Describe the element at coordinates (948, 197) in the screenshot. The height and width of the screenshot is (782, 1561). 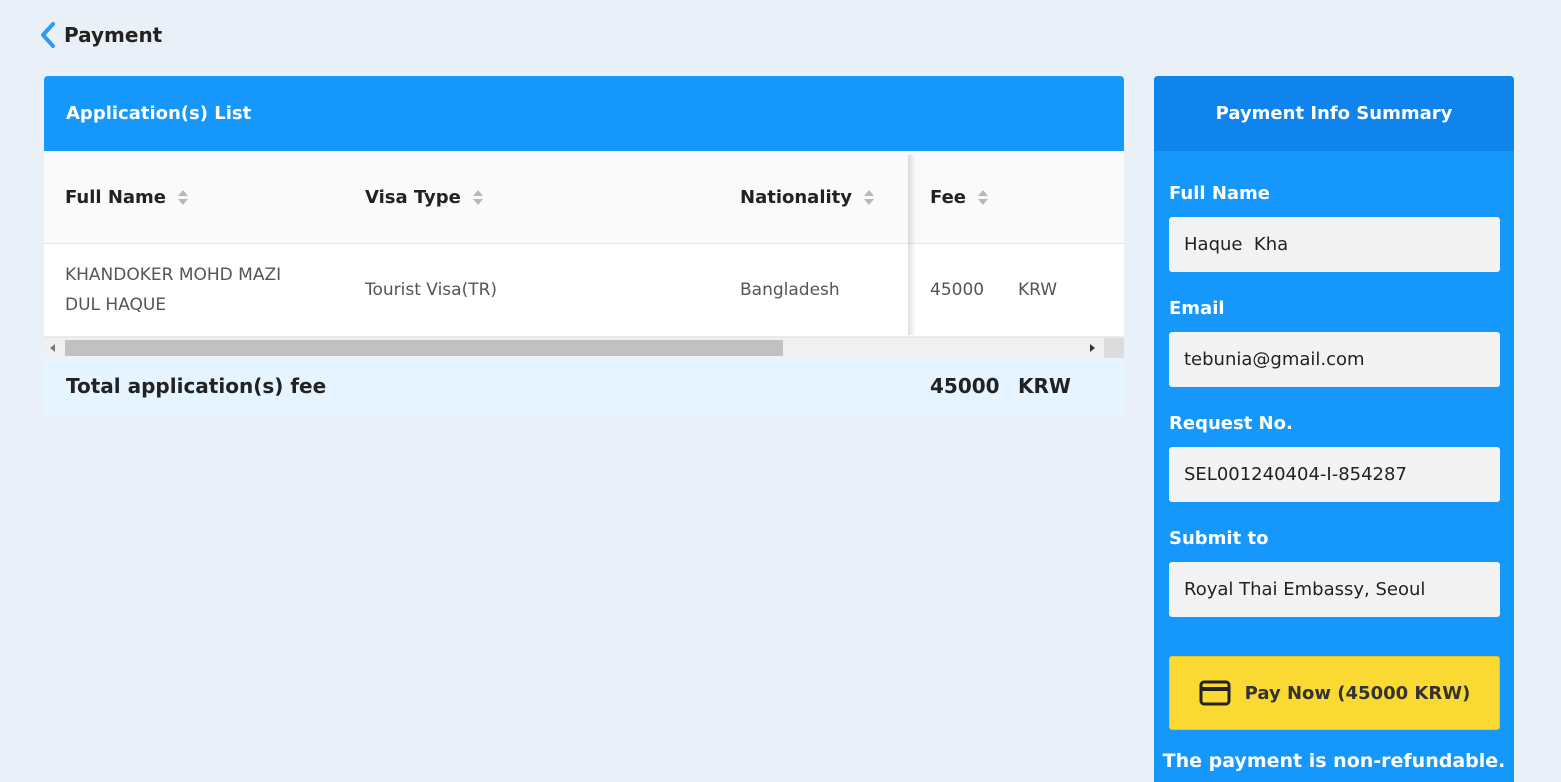
I see `column-label: Fee` at that location.